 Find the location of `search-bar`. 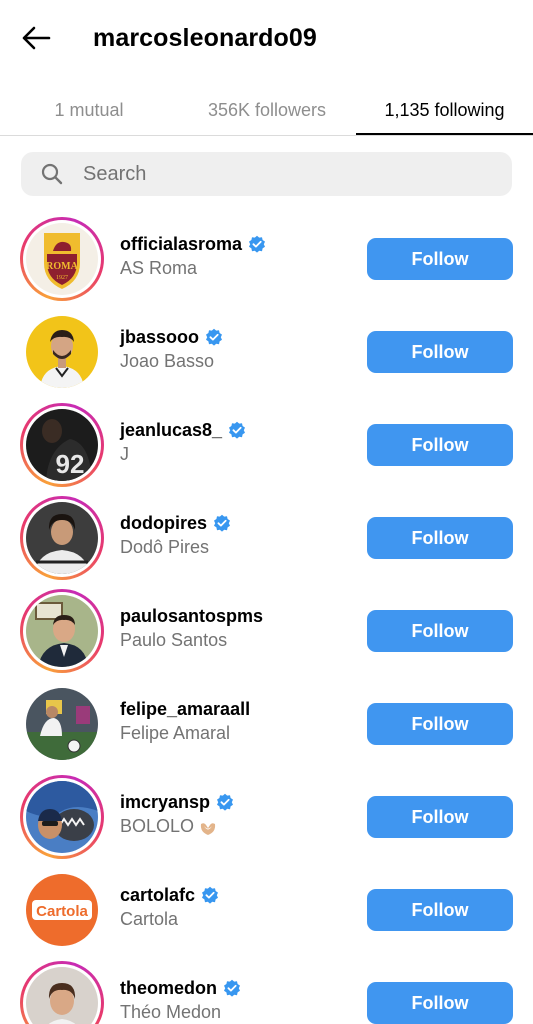

search-bar is located at coordinates (266, 174).